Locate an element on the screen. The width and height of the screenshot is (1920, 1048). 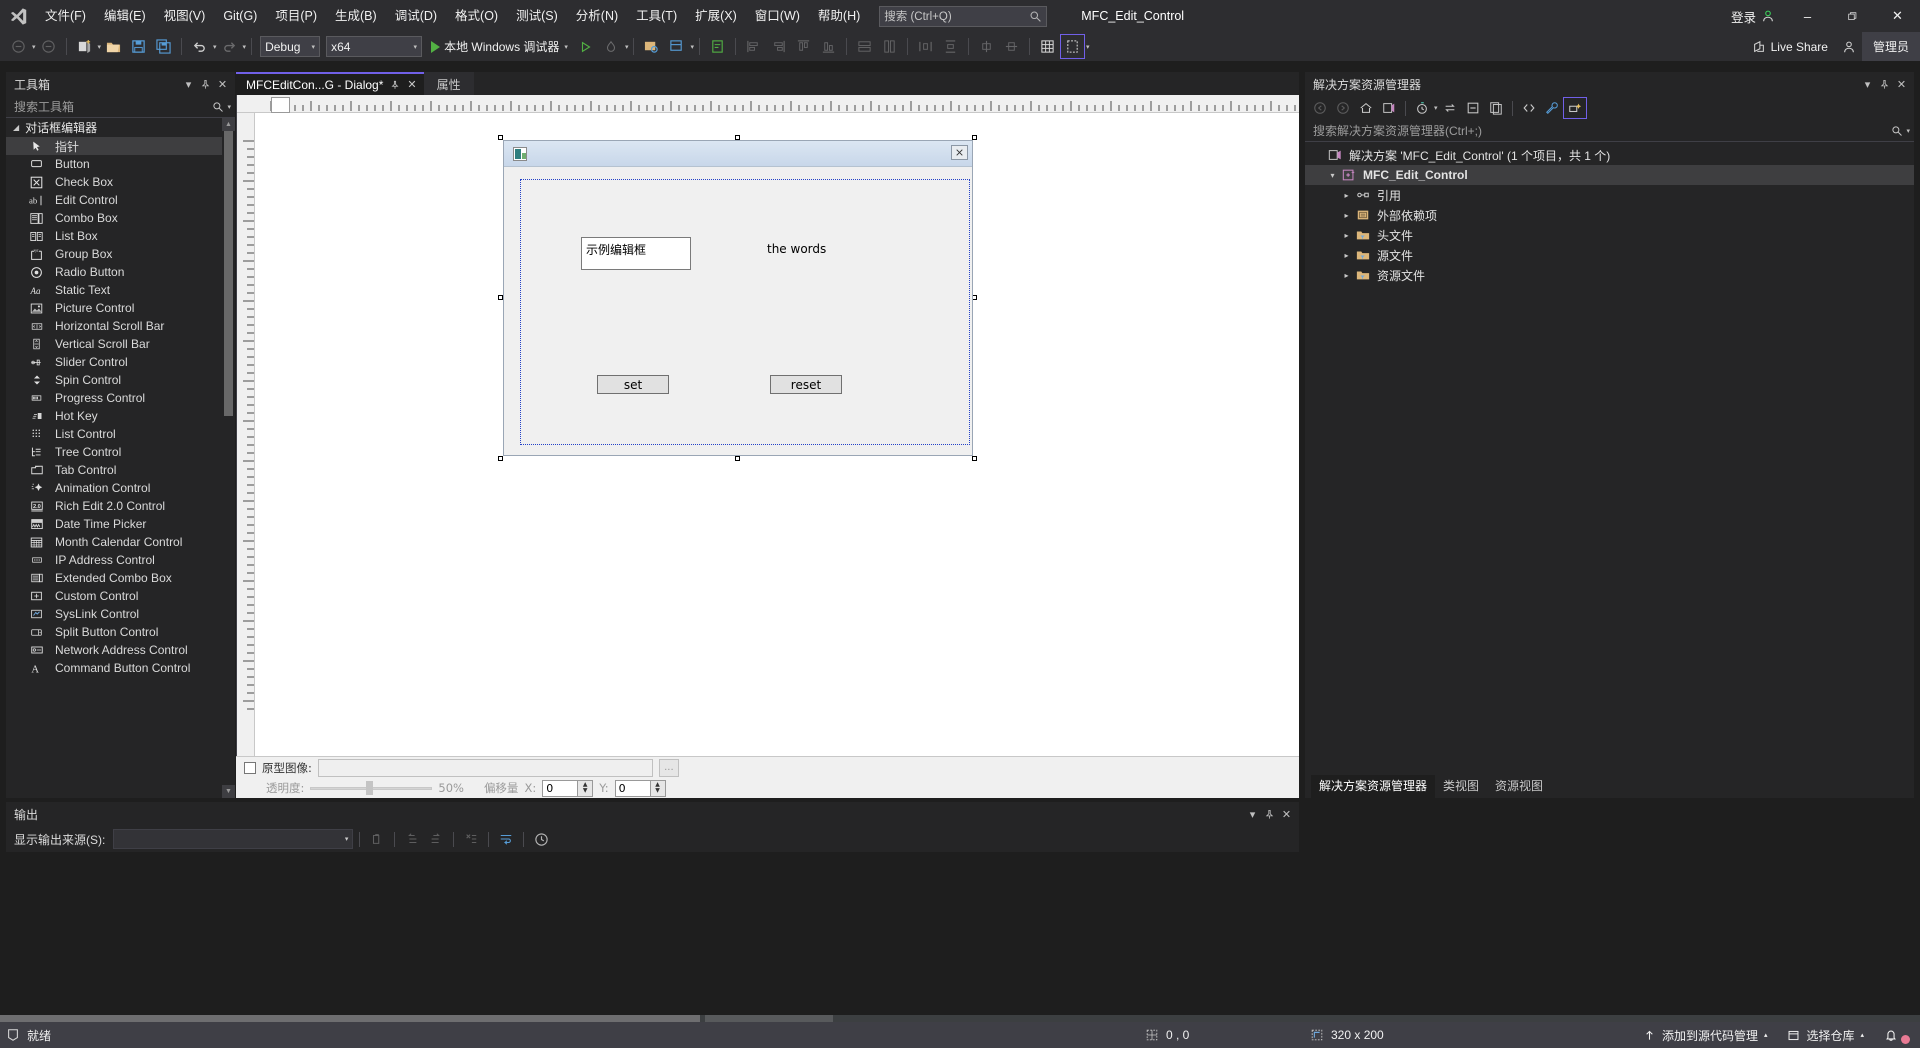
toolbox-item-check-box: Check Box is located at coordinates (120, 182).